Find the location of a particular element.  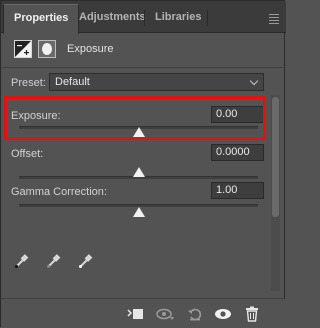

layer-mask-icon is located at coordinates (47, 49).